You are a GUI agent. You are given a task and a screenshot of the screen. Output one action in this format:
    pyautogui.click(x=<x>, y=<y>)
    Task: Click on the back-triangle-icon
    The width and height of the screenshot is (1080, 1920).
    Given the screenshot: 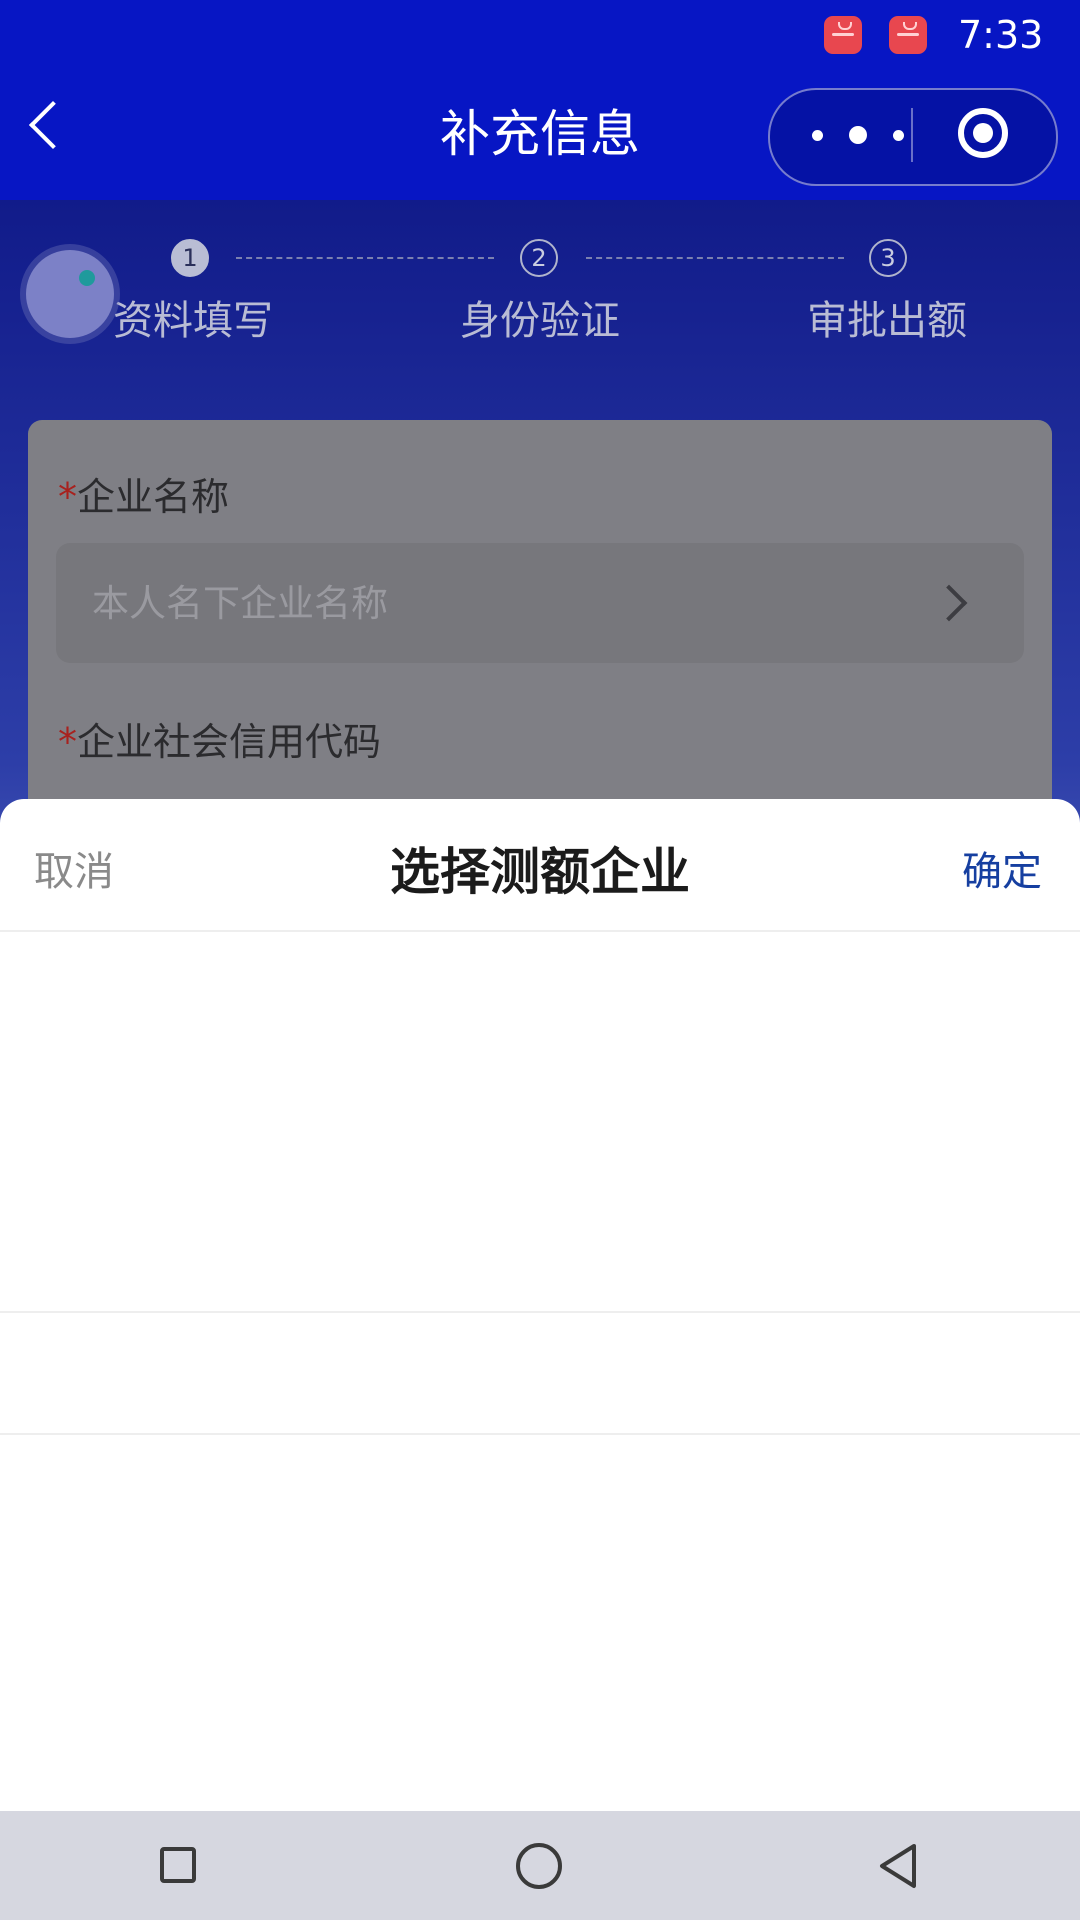 What is the action you would take?
    pyautogui.click(x=898, y=1866)
    